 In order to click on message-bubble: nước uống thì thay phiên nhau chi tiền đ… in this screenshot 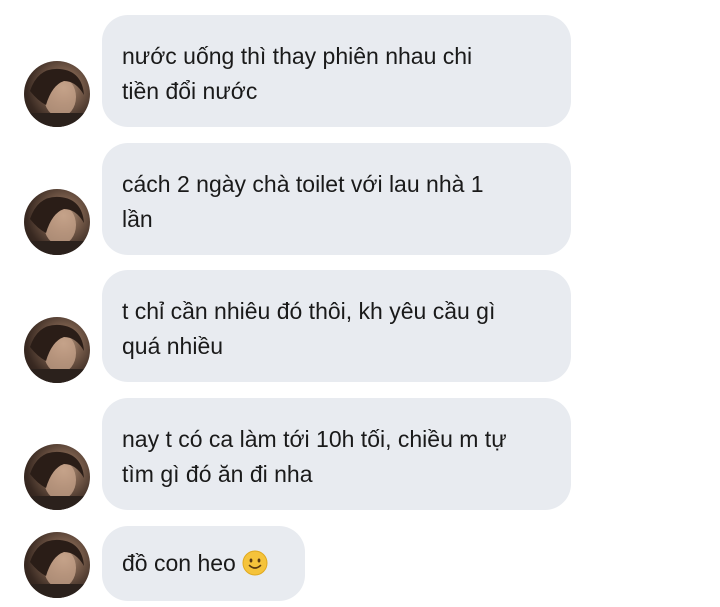, I will do `click(336, 71)`.